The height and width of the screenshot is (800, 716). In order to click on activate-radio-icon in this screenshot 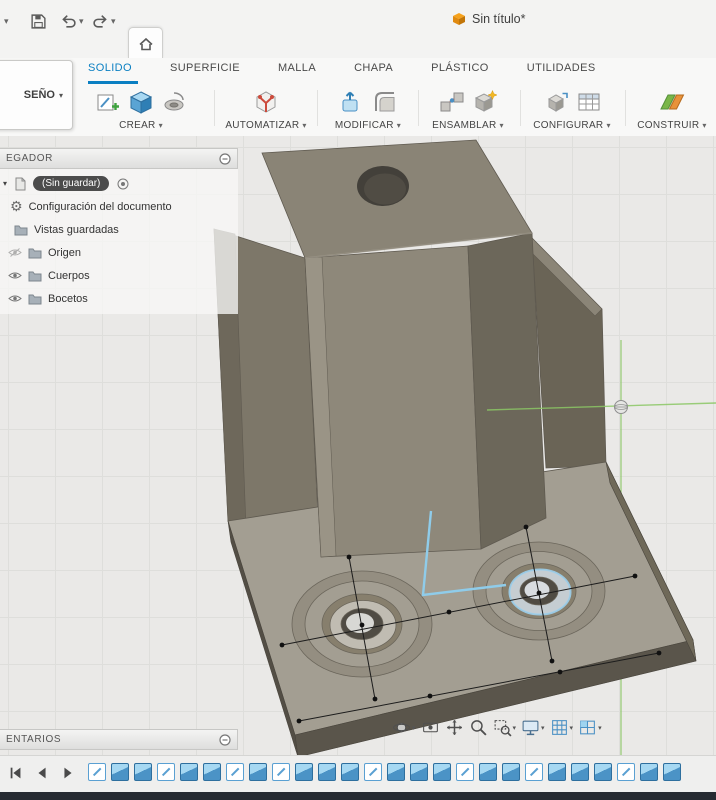, I will do `click(123, 184)`.